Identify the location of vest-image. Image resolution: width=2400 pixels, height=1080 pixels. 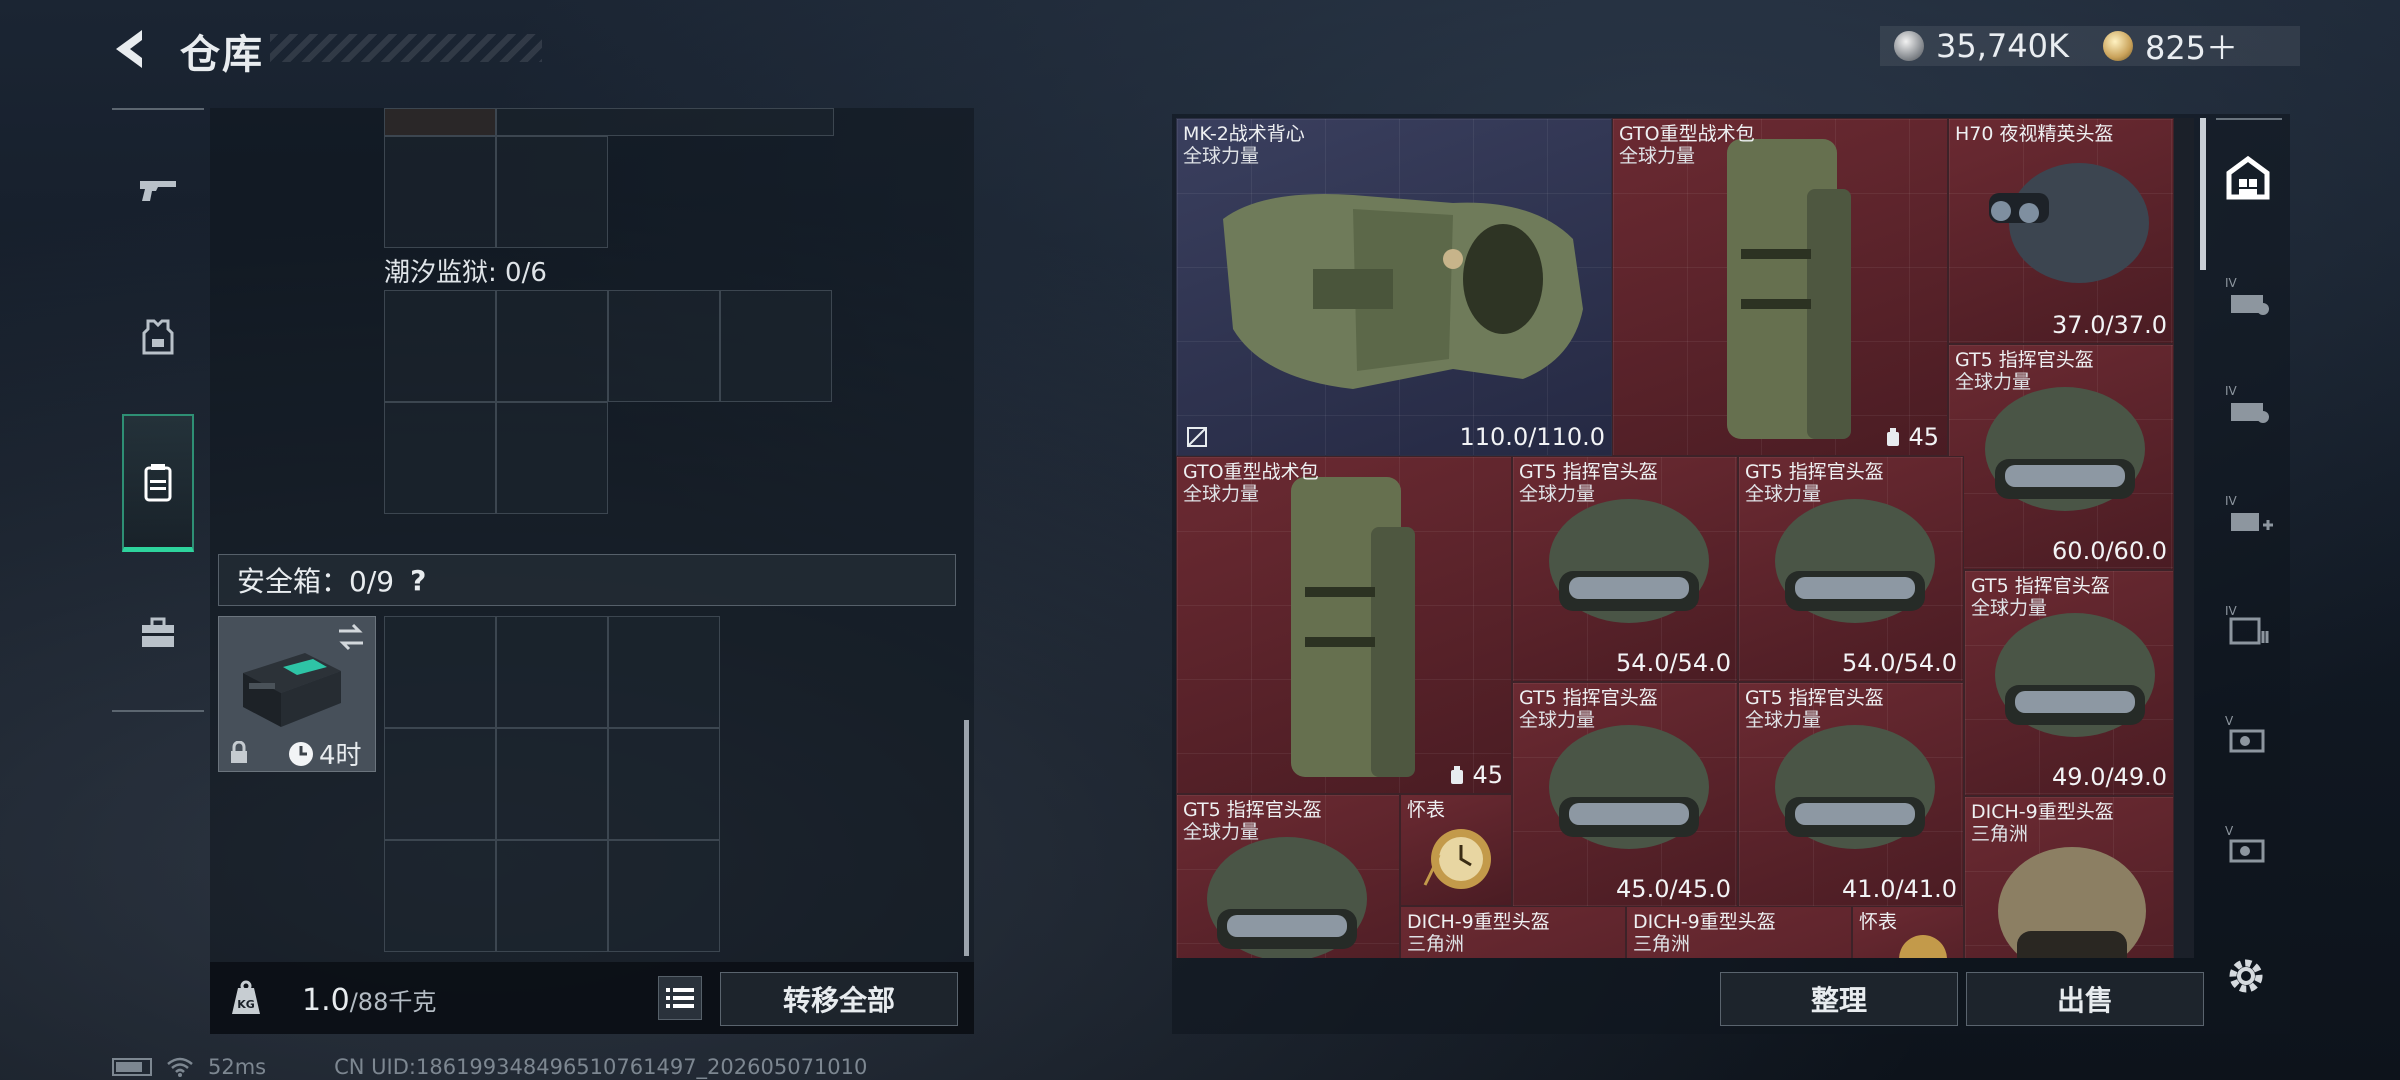
(1403, 291).